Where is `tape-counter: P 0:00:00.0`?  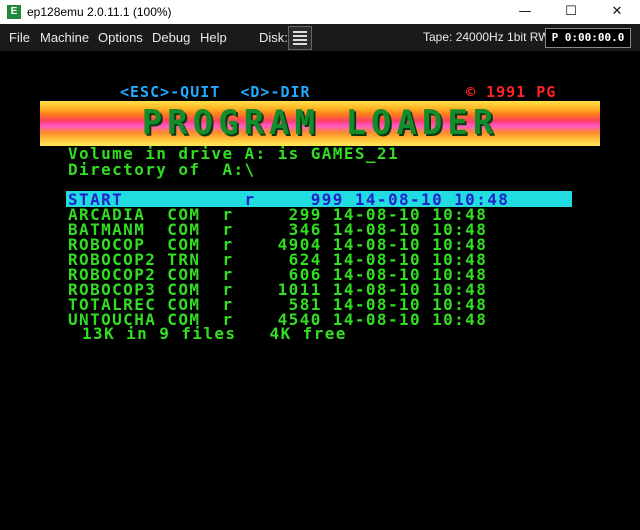 tape-counter: P 0:00:00.0 is located at coordinates (588, 38).